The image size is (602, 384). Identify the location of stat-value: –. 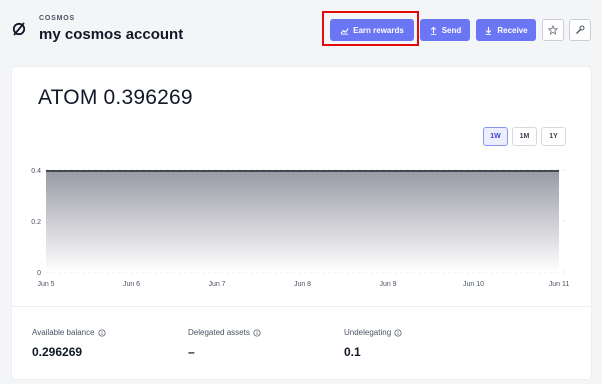
(191, 352).